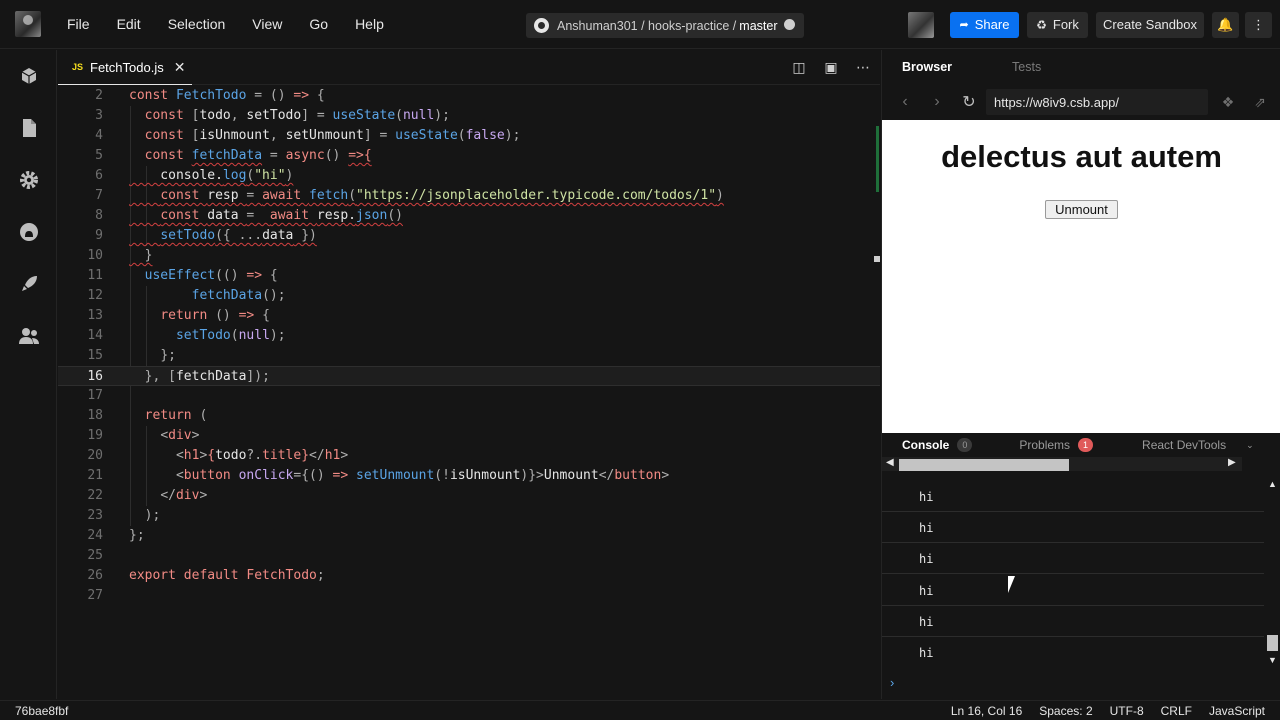 Image resolution: width=1280 pixels, height=720 pixels. Describe the element at coordinates (206, 235) in the screenshot. I see `code-line: 9 setTodo({ ...data })` at that location.